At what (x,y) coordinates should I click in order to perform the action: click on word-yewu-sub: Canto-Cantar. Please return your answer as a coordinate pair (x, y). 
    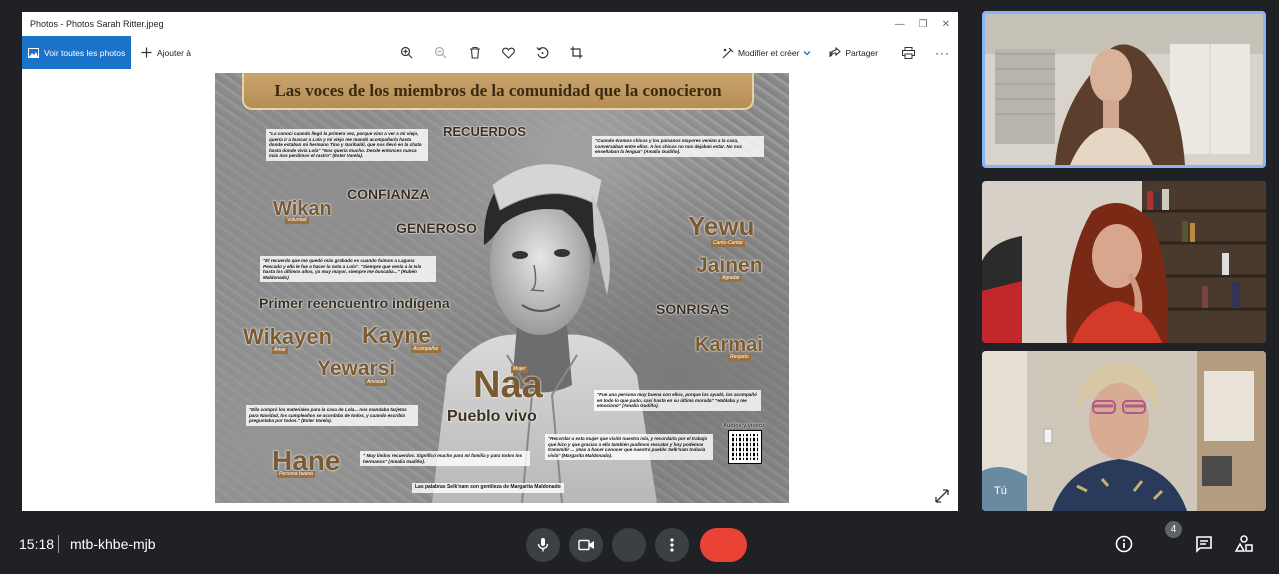
    Looking at the image, I should click on (728, 243).